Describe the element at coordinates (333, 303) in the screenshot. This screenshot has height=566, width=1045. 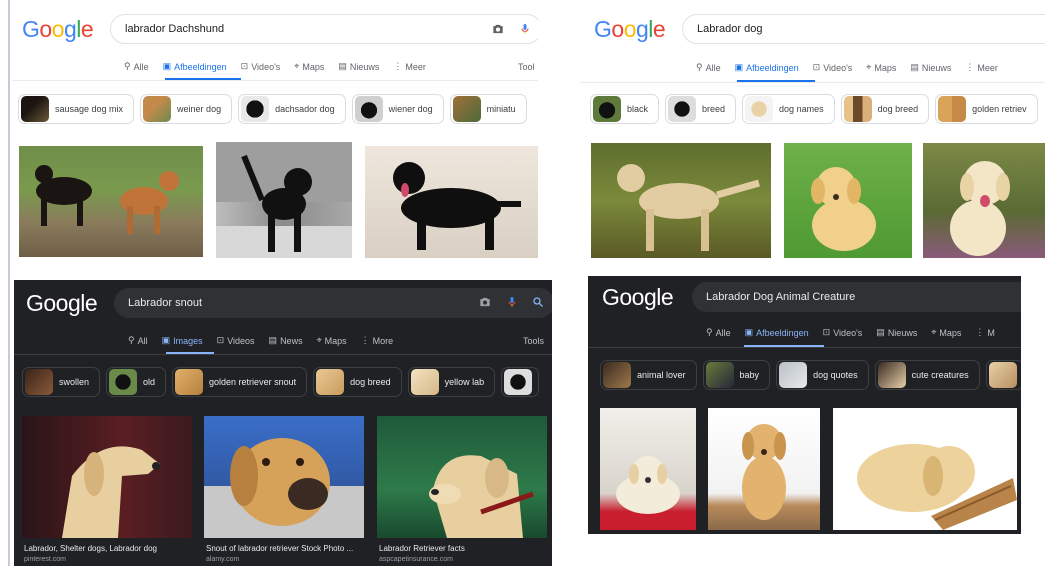
I see `search-input: Labrador snout` at that location.